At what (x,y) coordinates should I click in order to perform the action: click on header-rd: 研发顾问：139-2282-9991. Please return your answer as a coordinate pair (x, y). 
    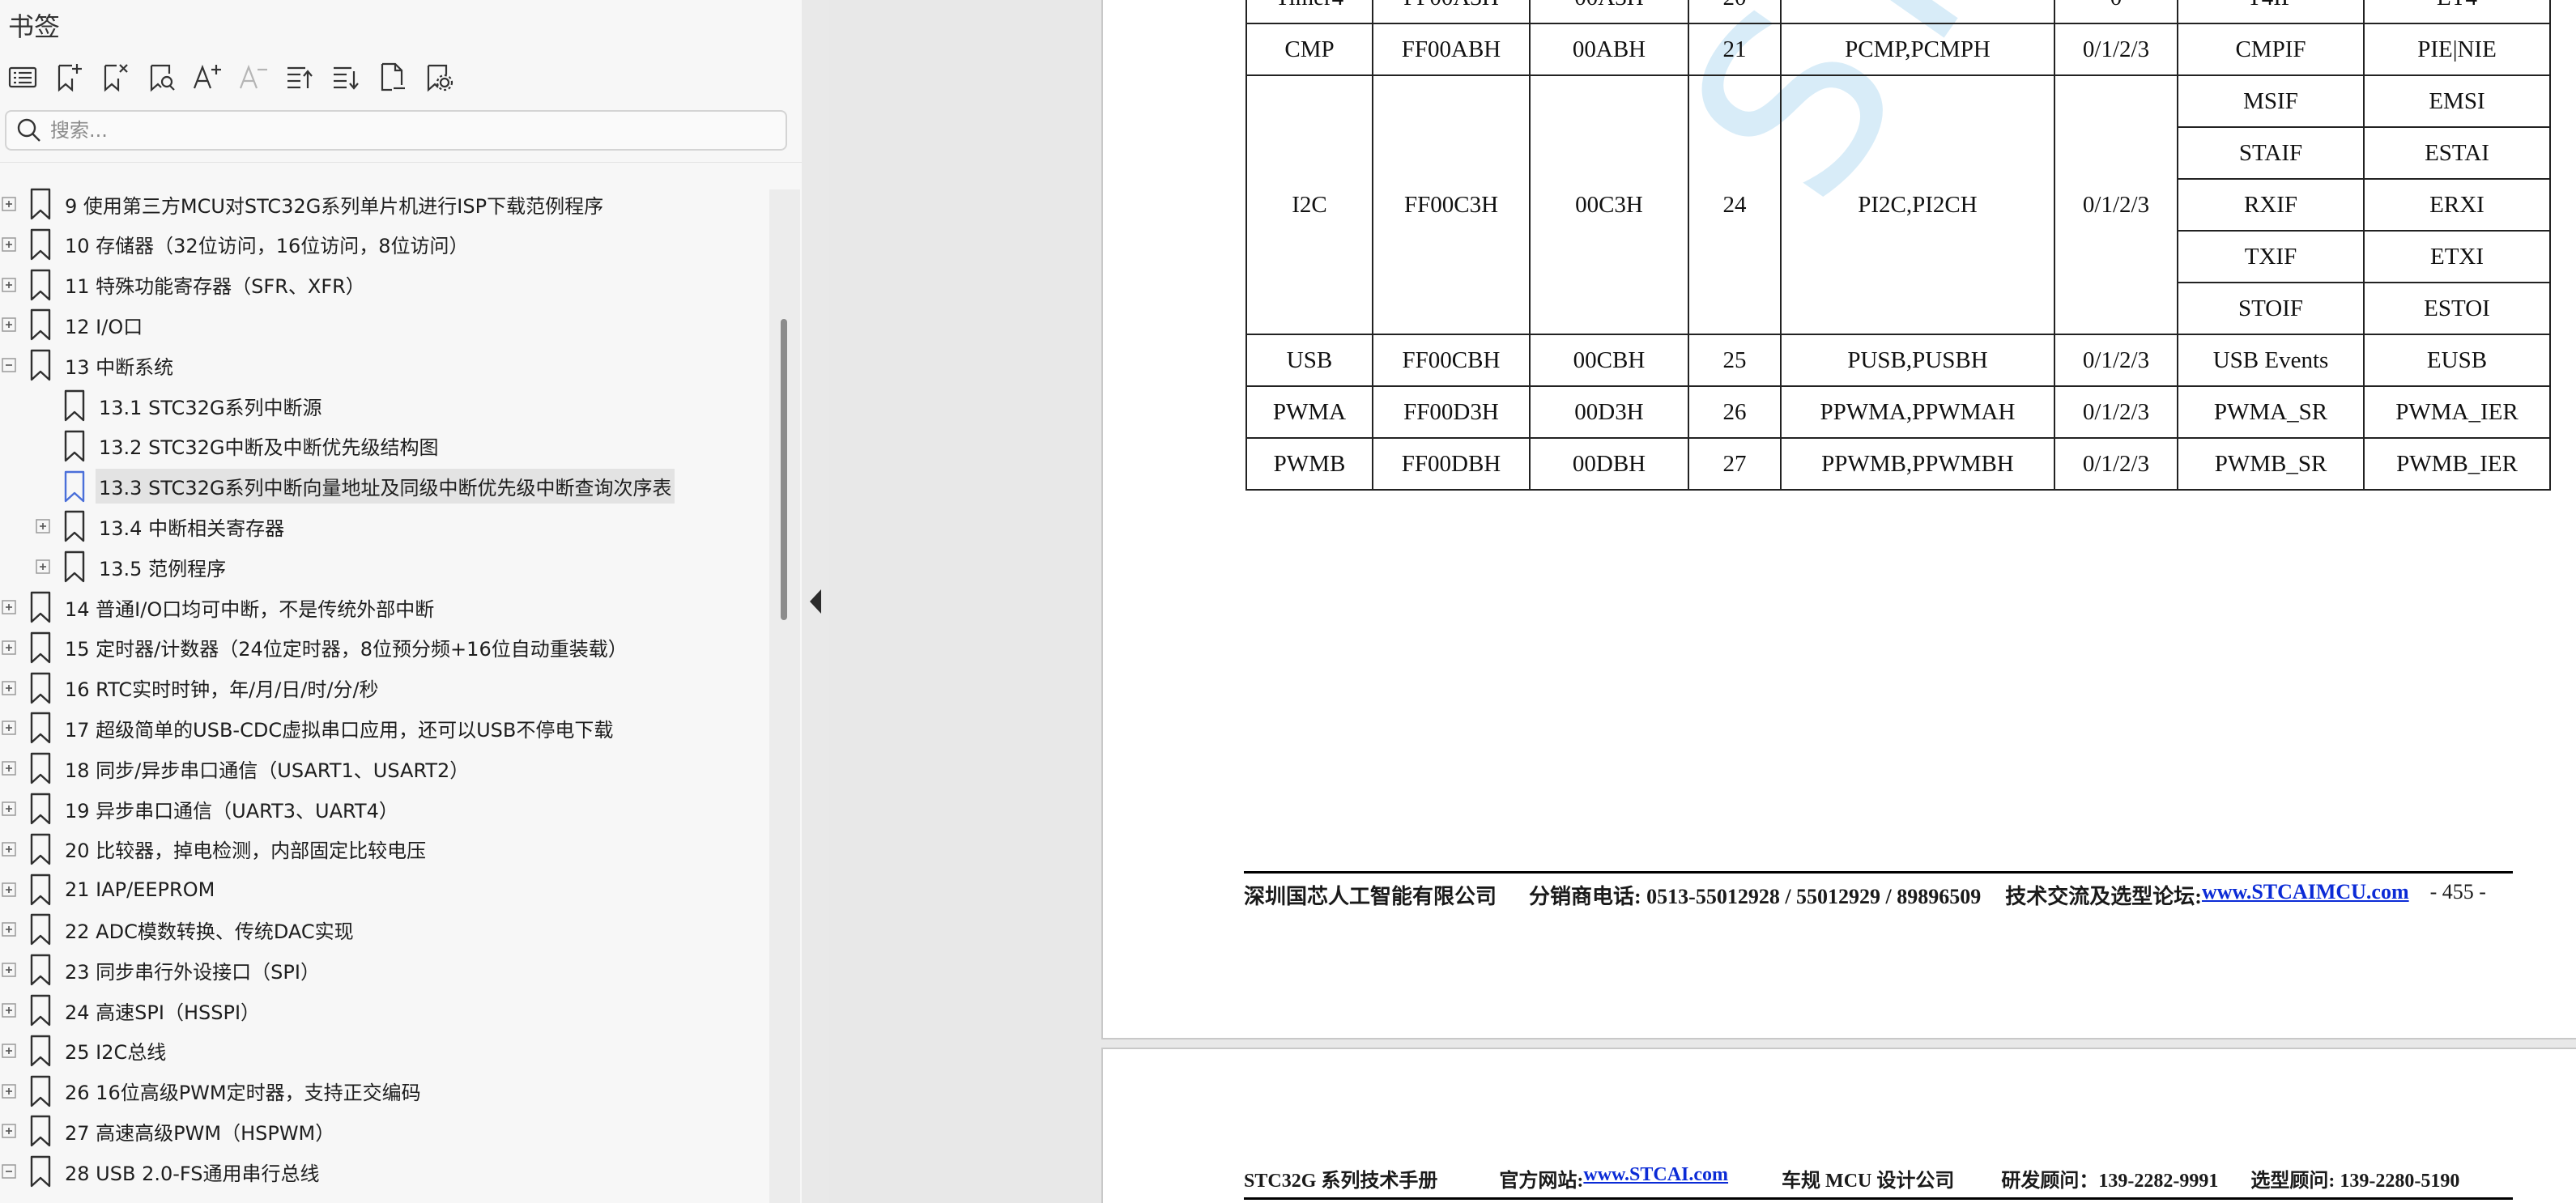
    Looking at the image, I should click on (2110, 1181).